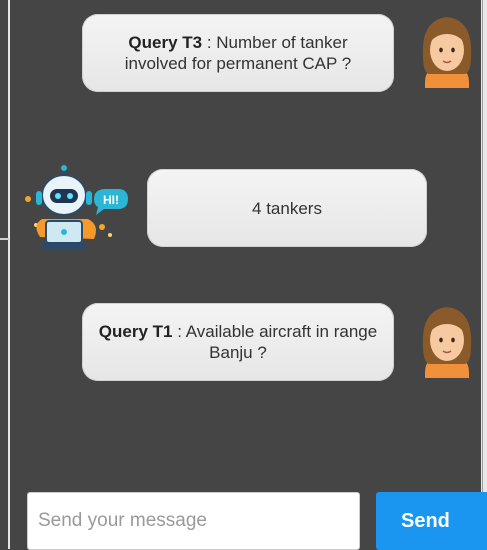  Describe the element at coordinates (4, 239) in the screenshot. I see `divider-tick` at that location.